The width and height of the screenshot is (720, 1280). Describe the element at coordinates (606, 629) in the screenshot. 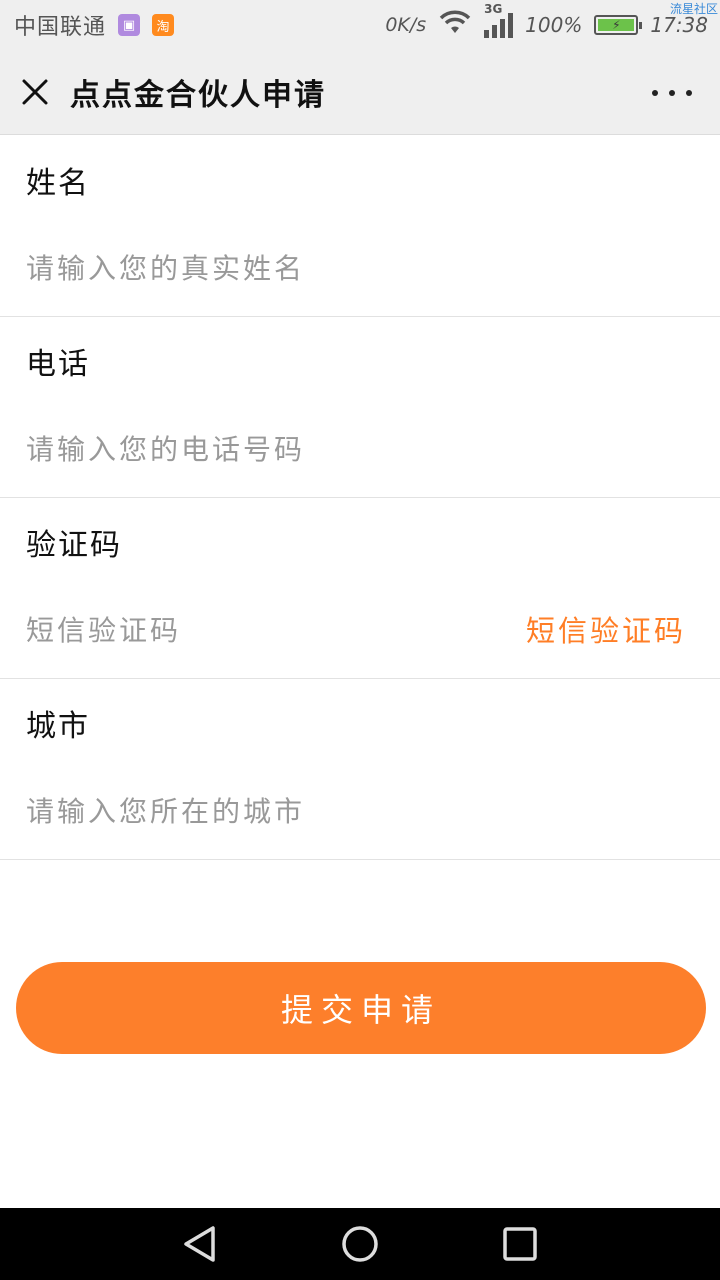

I see `send-sms-code-button: 短信验证码` at that location.